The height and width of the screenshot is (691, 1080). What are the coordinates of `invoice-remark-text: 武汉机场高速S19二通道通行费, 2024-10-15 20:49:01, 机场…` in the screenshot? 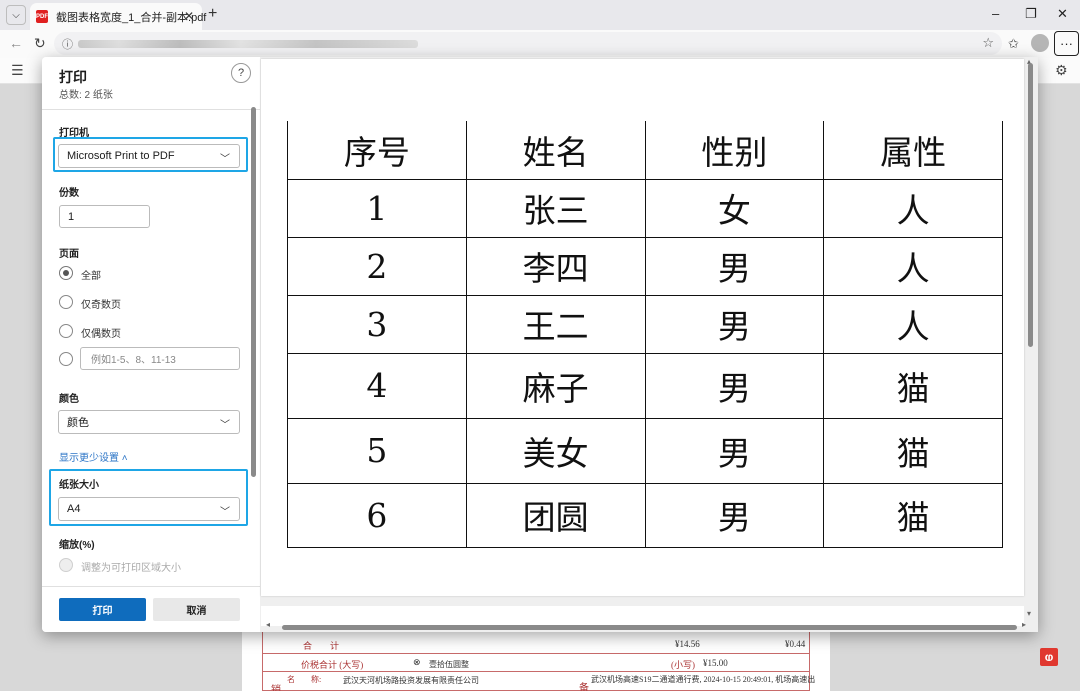 It's located at (703, 679).